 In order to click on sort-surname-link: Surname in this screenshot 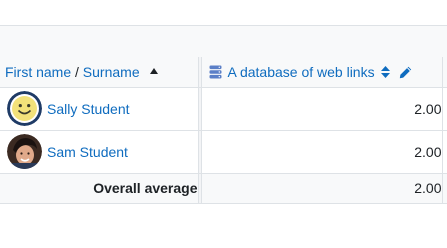, I will do `click(111, 72)`.